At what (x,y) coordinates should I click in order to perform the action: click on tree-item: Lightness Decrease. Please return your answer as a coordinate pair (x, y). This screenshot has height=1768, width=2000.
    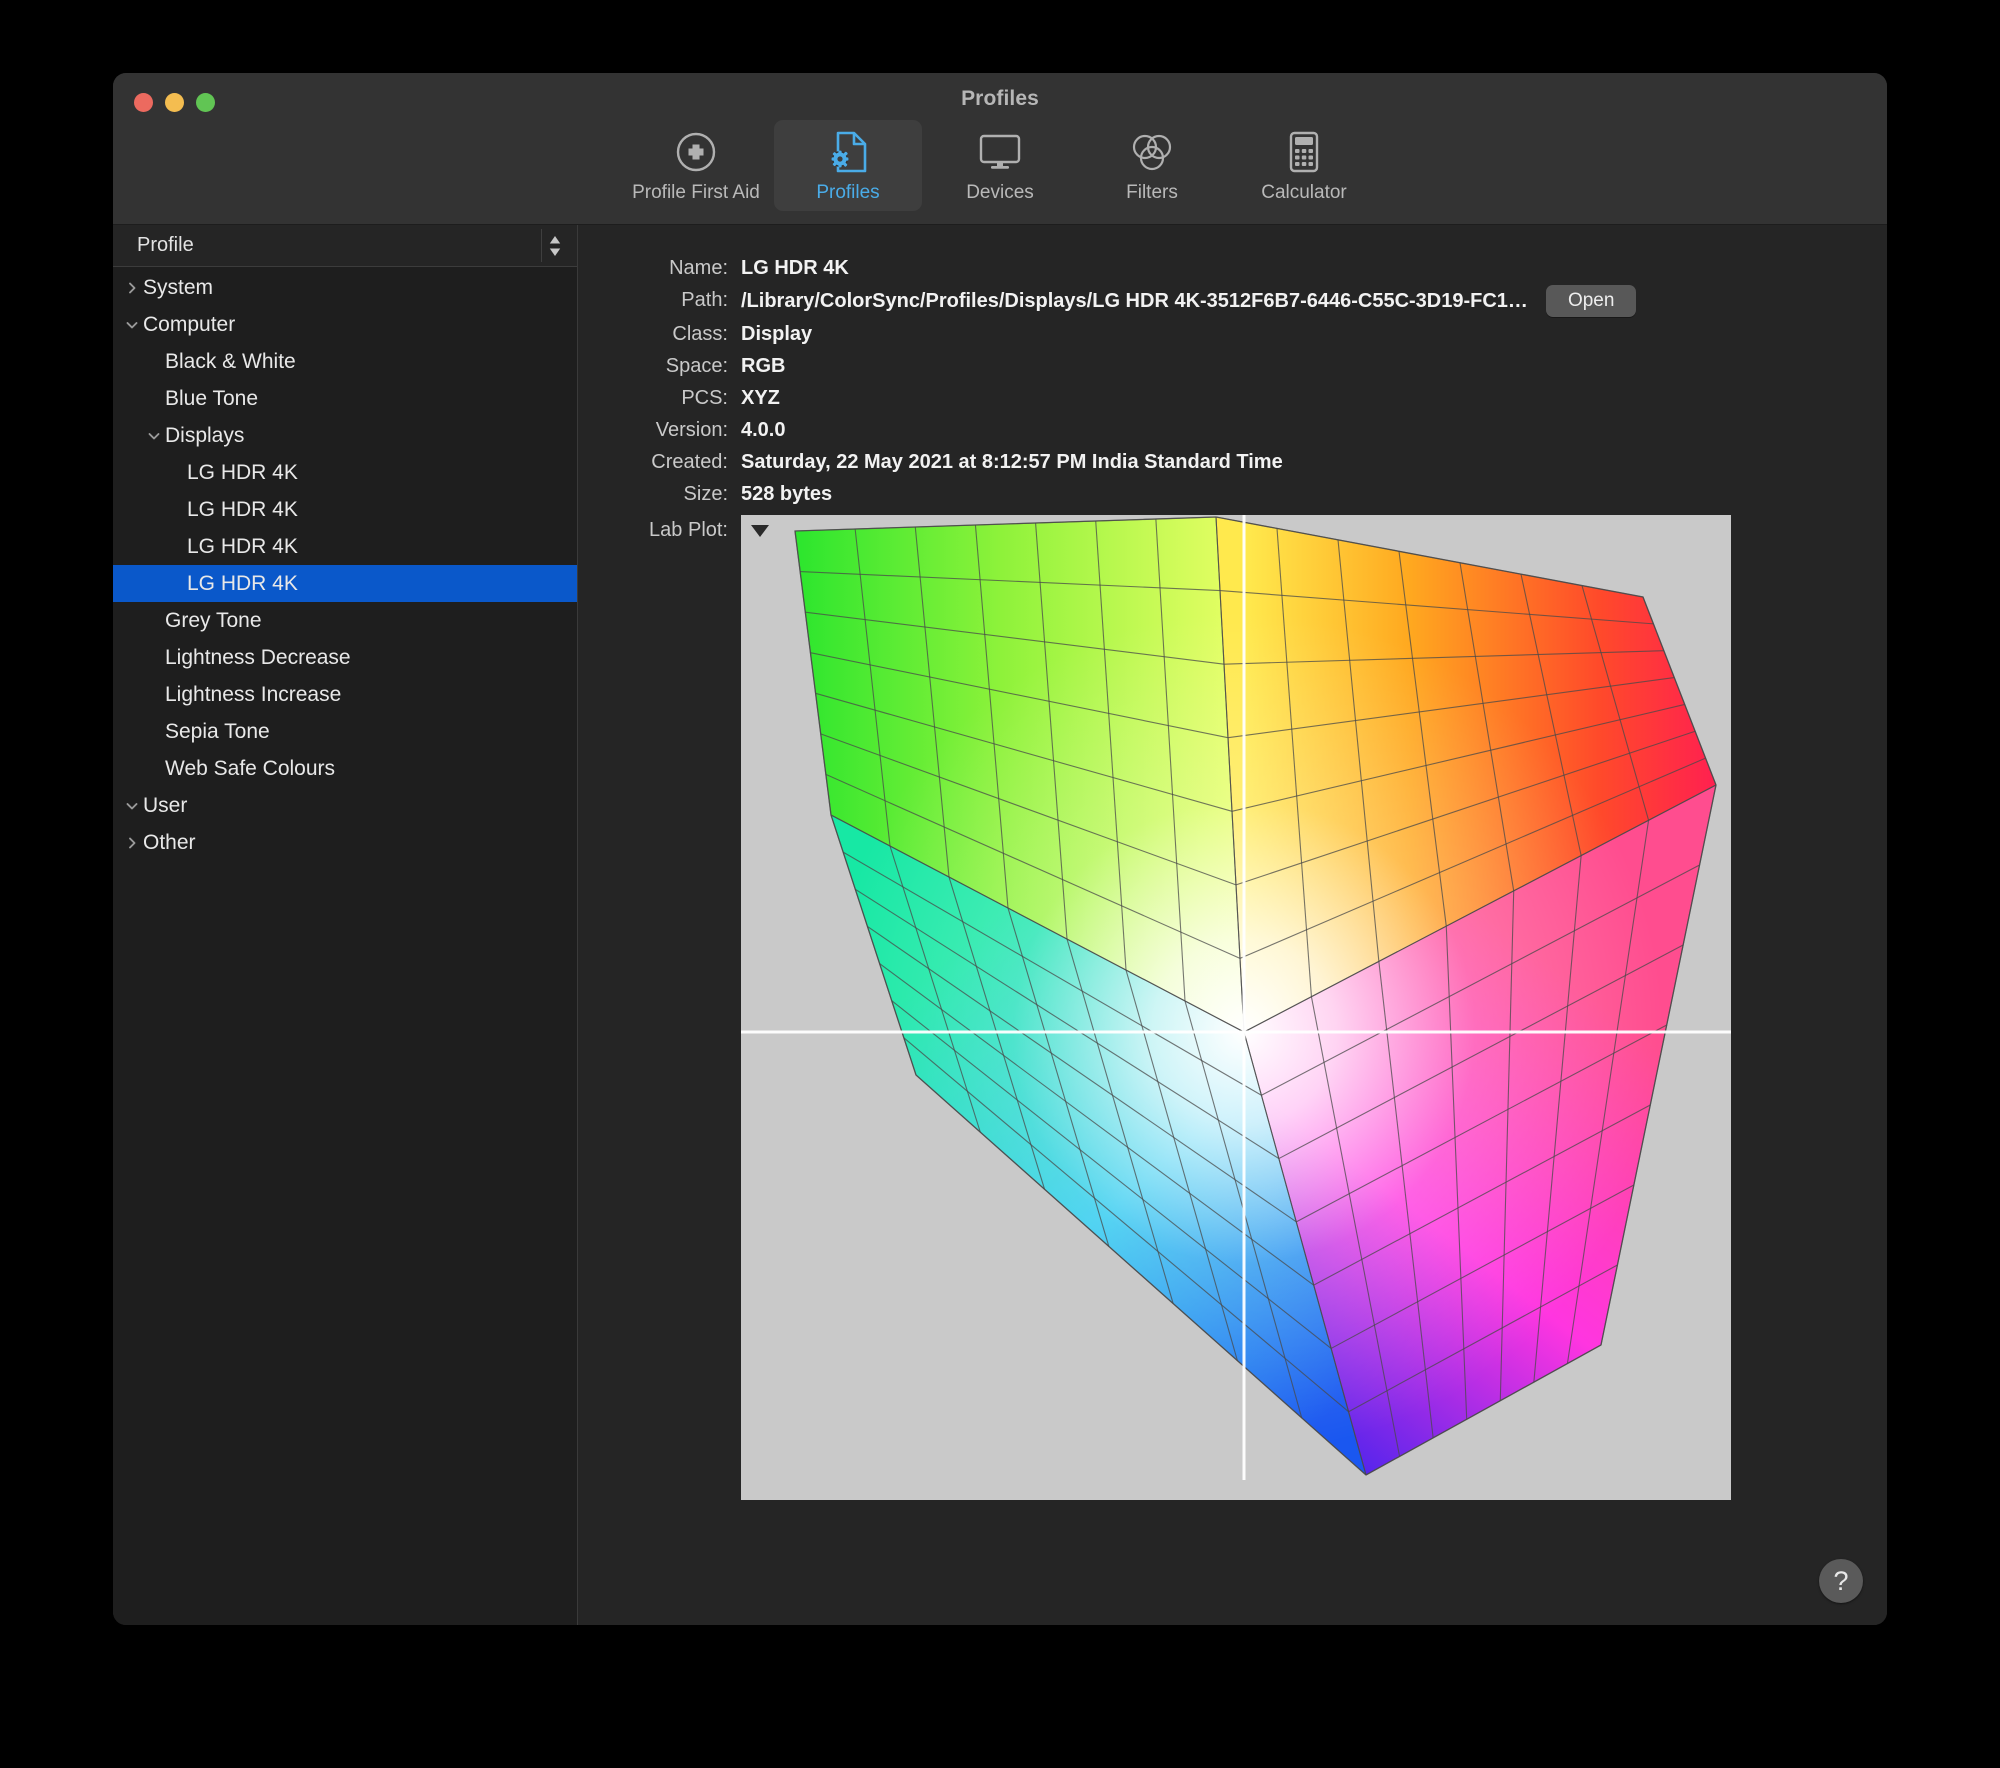
    Looking at the image, I should click on (345, 657).